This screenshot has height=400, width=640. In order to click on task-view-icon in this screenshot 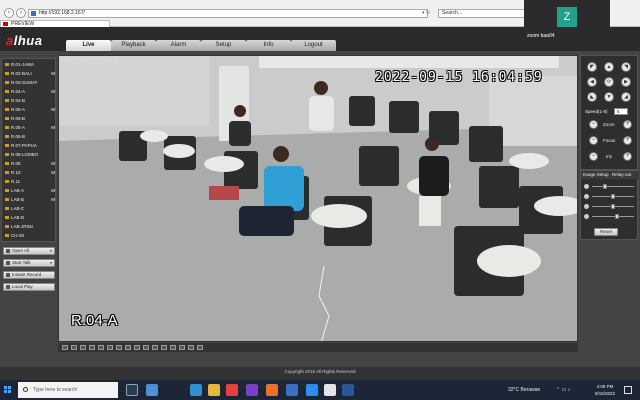, I will do `click(132, 390)`.